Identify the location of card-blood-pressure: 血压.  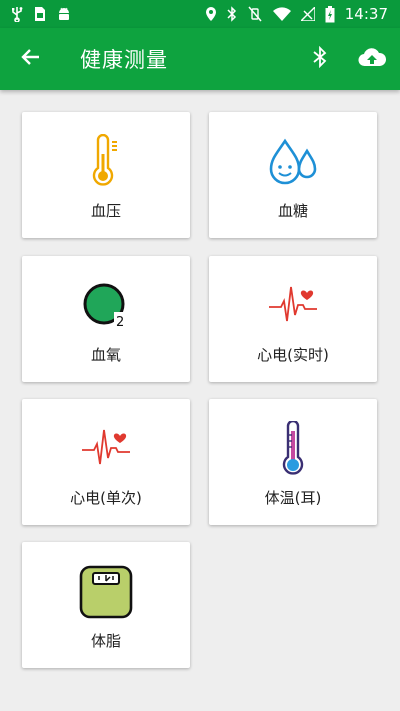
(106, 175).